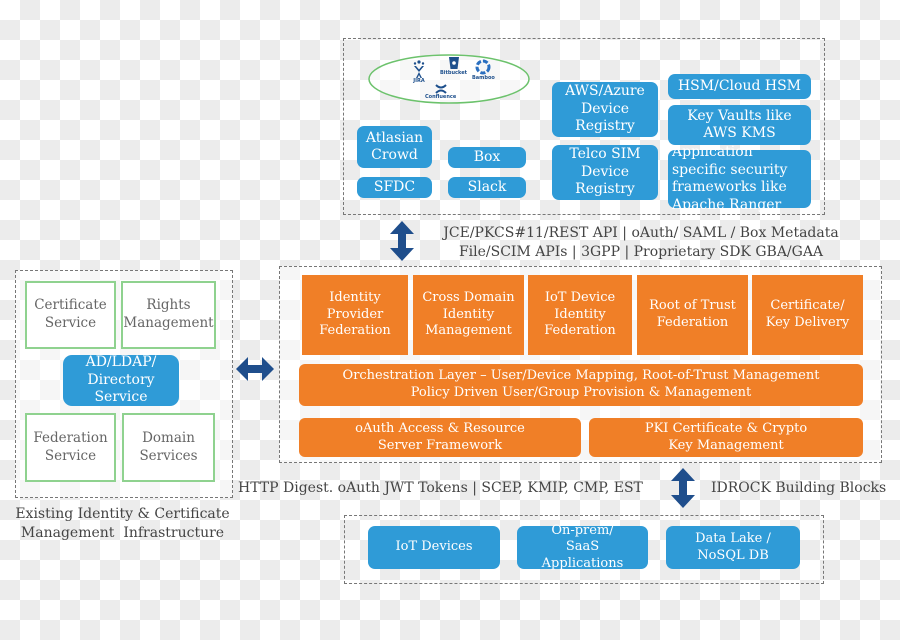  I want to click on pki-management-block: PKI Certificate & Crypto Key Management, so click(726, 437).